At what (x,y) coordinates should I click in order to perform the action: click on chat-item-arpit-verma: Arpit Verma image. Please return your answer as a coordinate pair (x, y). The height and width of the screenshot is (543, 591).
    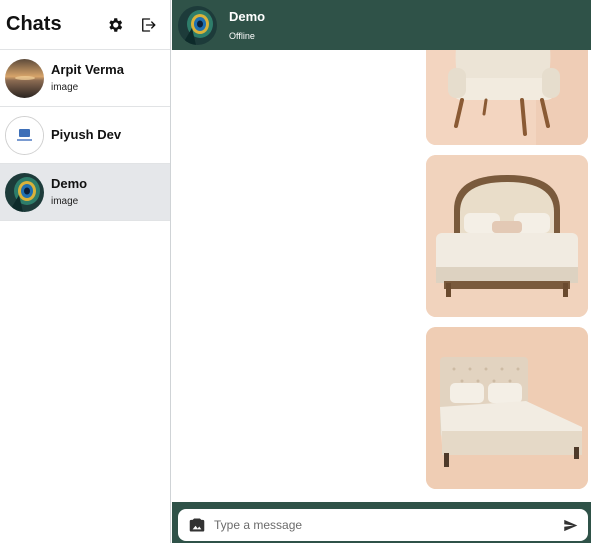
    Looking at the image, I should click on (85, 78).